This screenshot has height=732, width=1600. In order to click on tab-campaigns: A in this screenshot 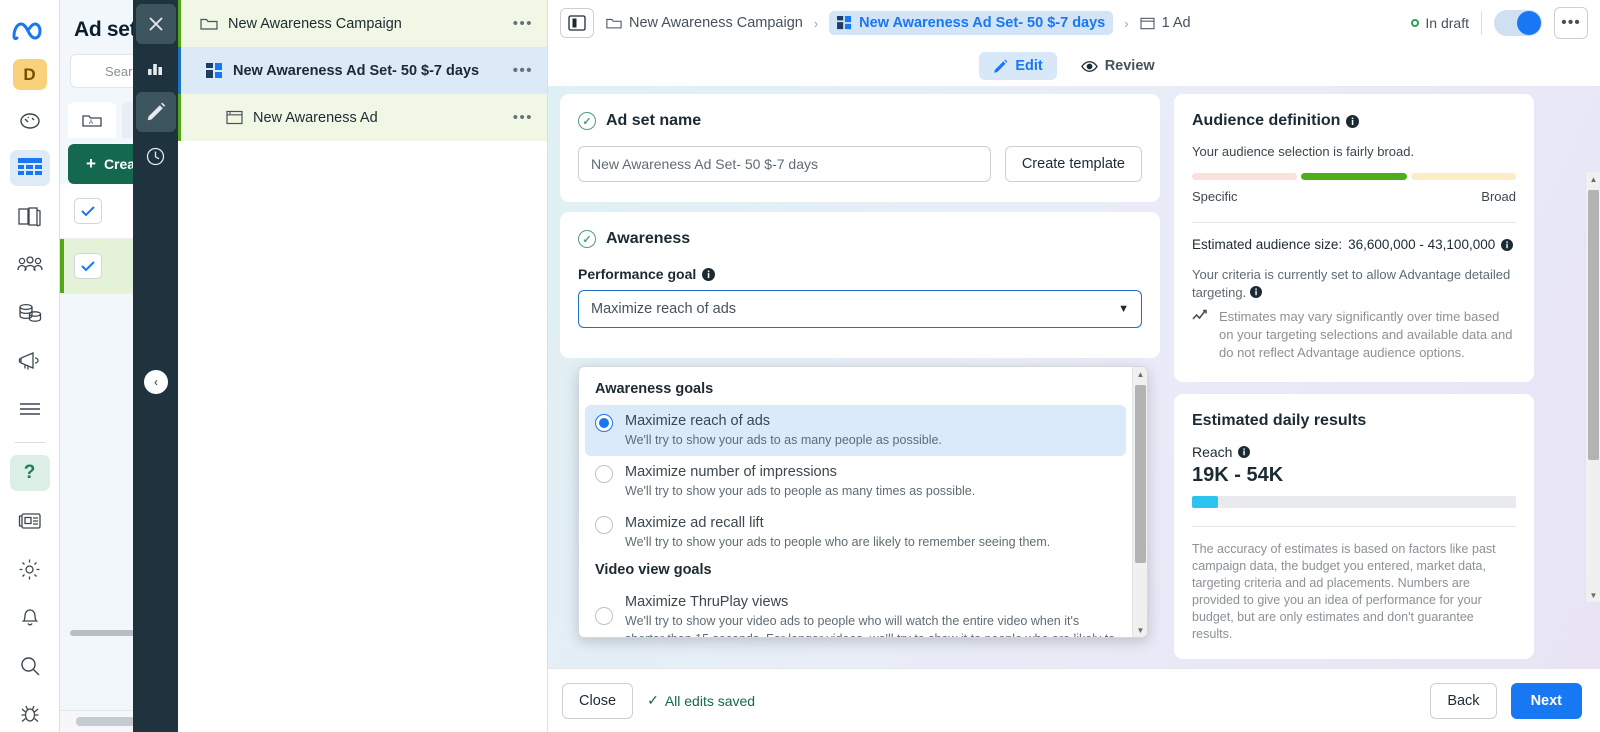, I will do `click(92, 120)`.